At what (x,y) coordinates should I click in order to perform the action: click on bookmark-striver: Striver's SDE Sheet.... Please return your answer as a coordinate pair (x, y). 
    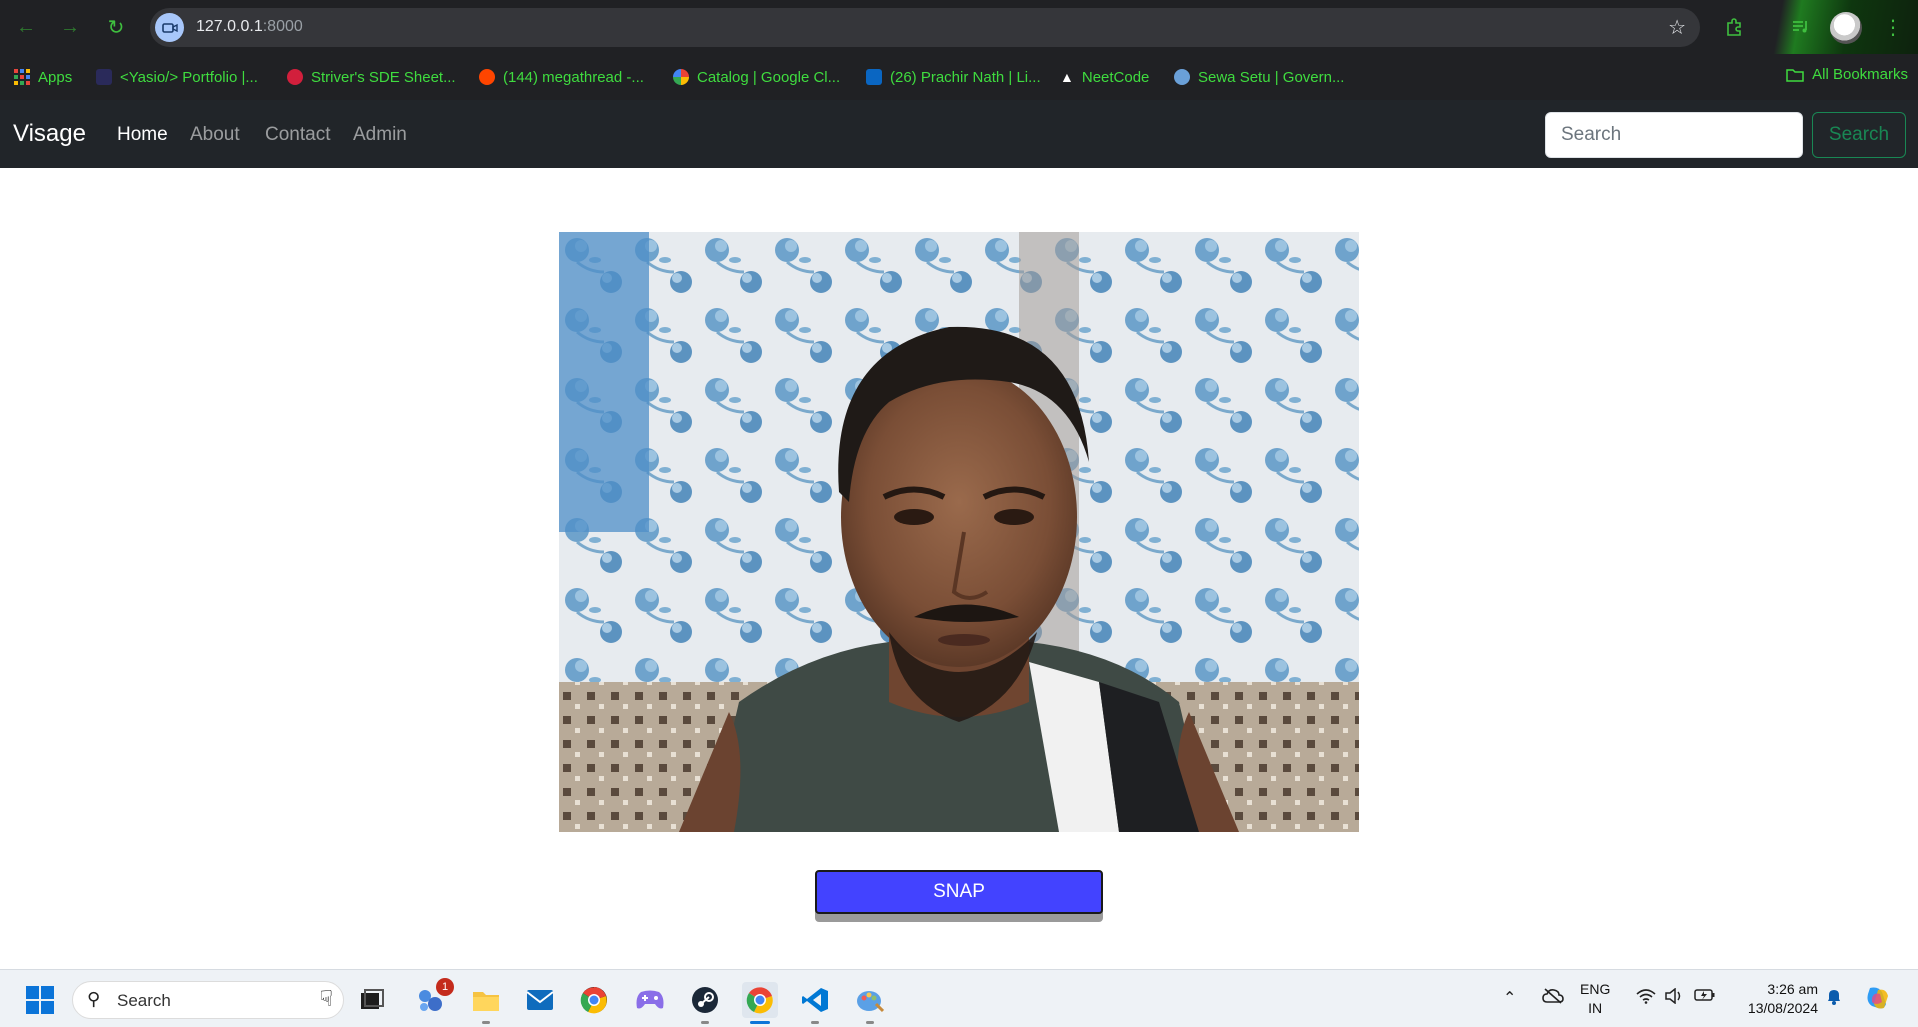
    Looking at the image, I should click on (371, 77).